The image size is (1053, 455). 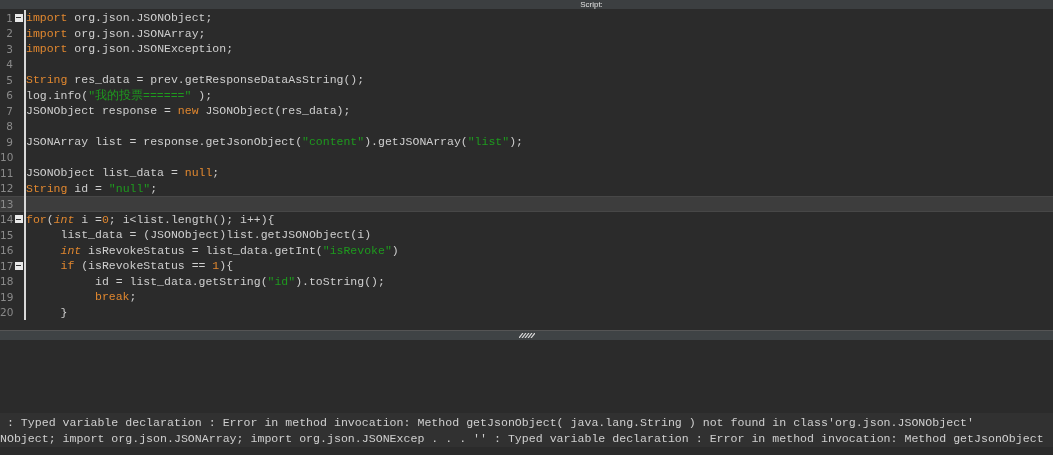 What do you see at coordinates (526, 335) in the screenshot?
I see `grip-icon` at bounding box center [526, 335].